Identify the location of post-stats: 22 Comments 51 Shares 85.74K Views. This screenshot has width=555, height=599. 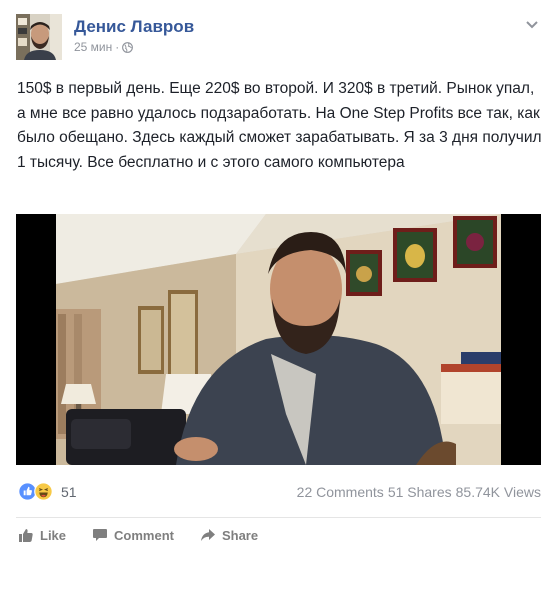
(419, 492).